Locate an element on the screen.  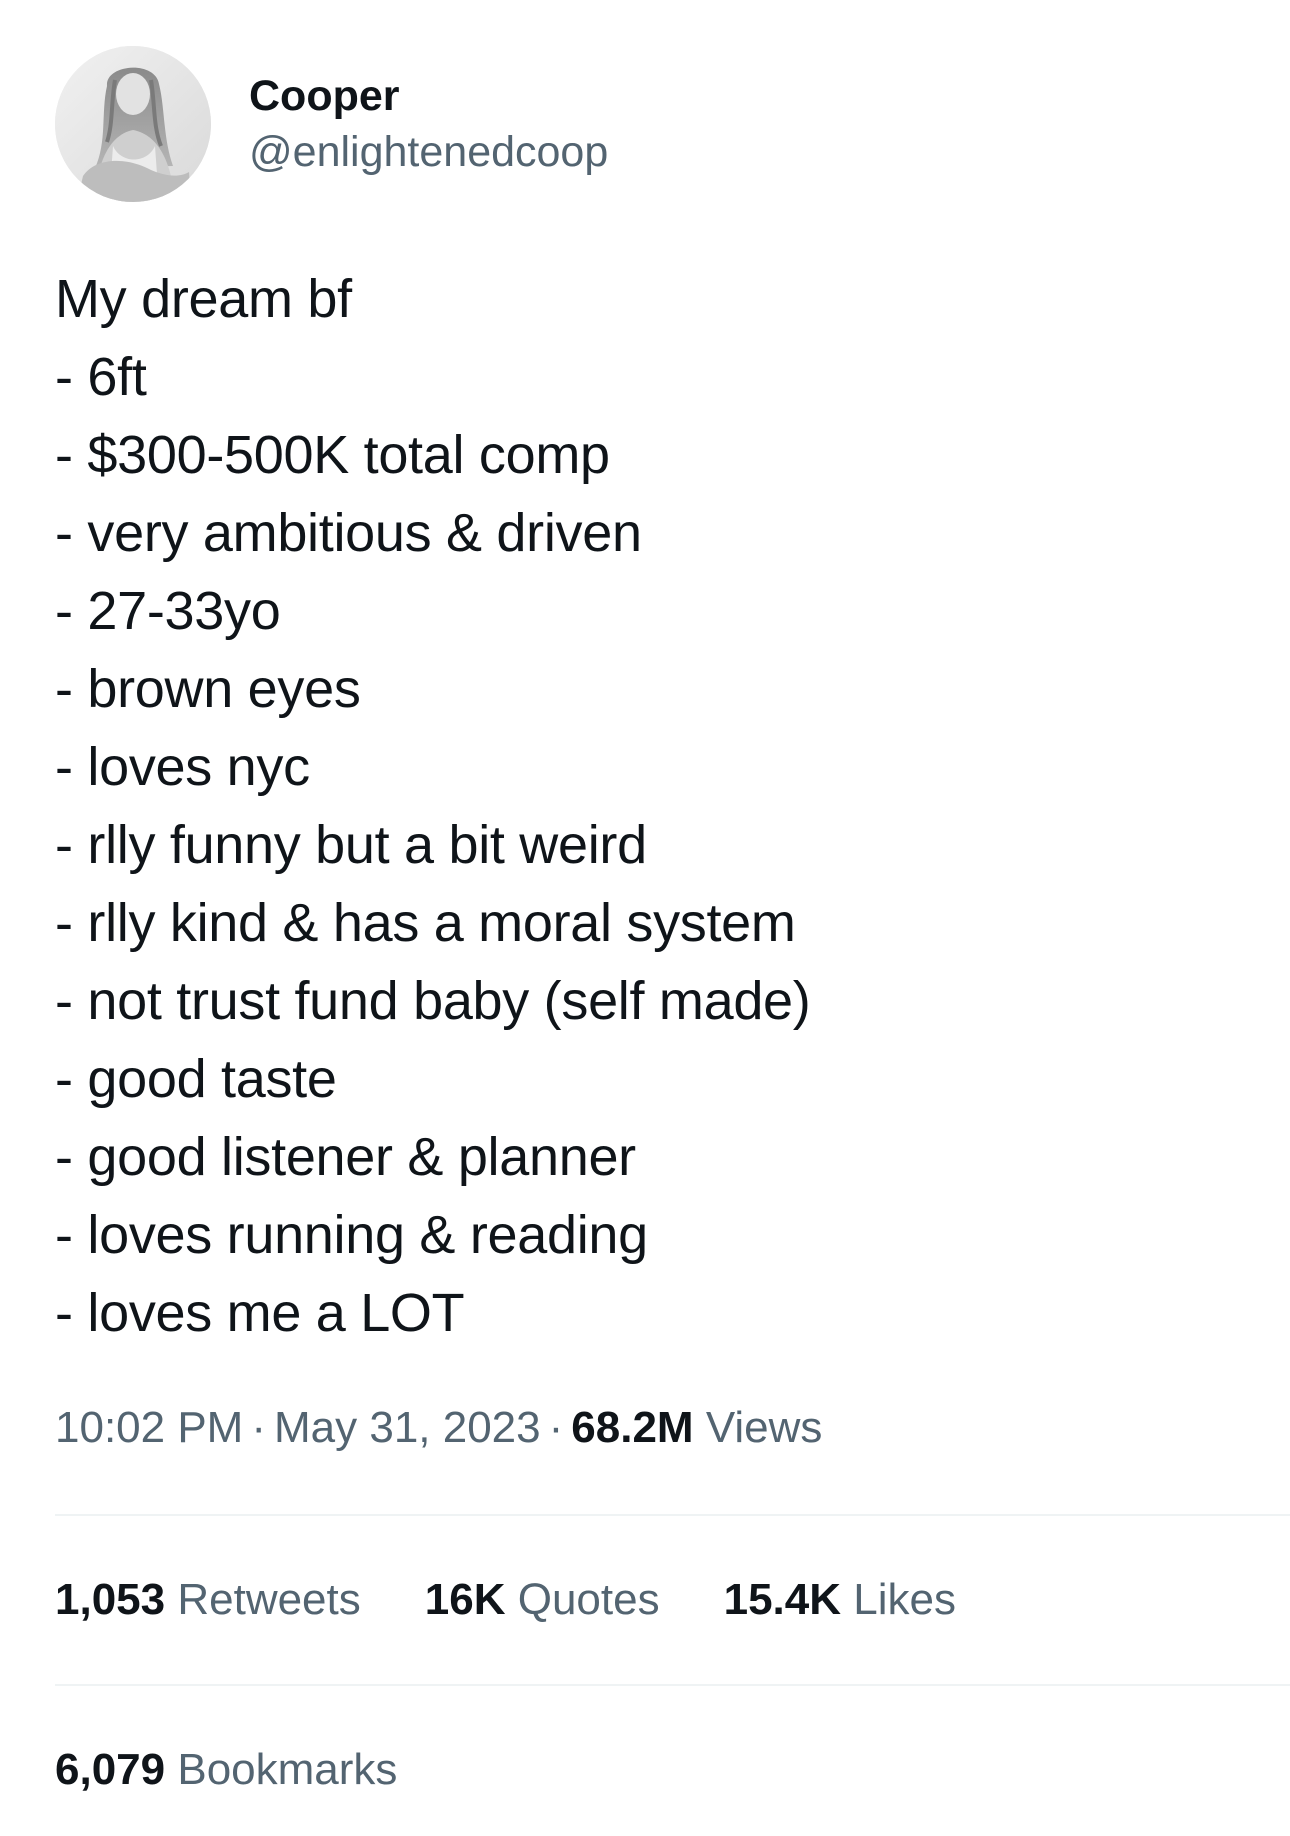
retweets-label: Retweets is located at coordinates (269, 1599).